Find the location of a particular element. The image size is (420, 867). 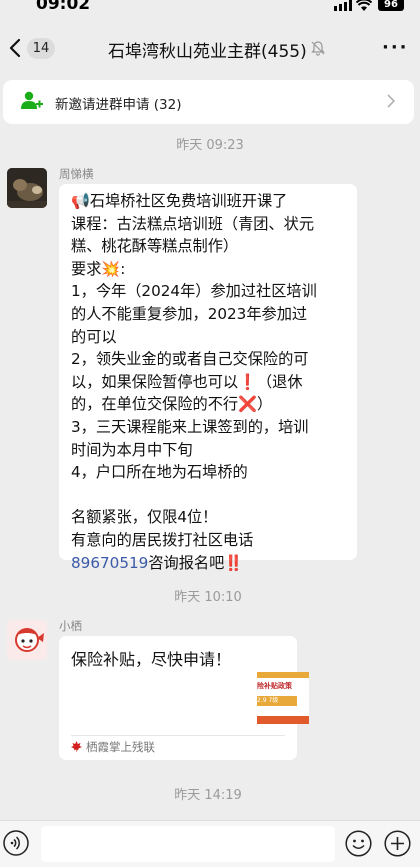

message-line is located at coordinates (194, 495).